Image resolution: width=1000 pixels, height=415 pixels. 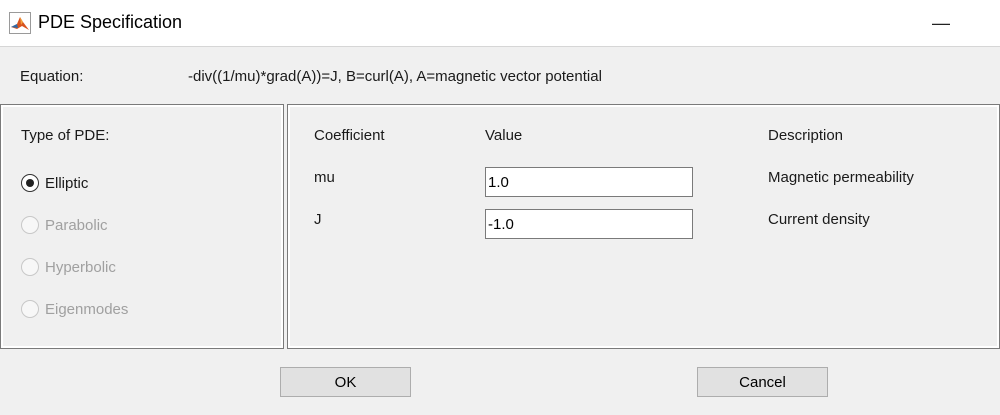 I want to click on radio-eigenmodes: Eigenmodes, so click(x=74, y=309).